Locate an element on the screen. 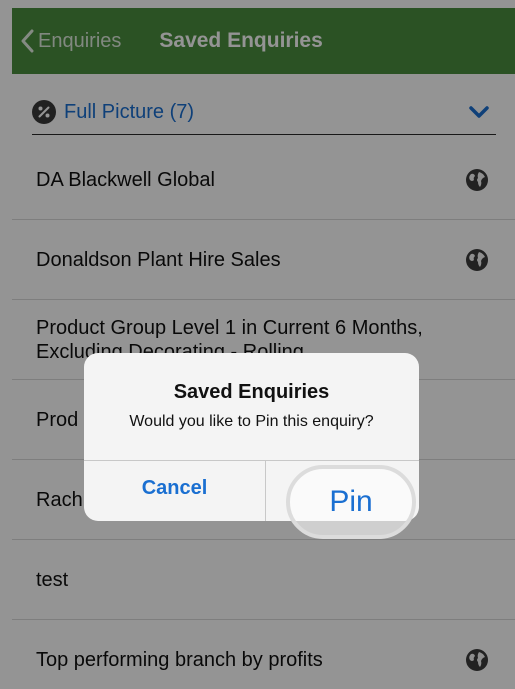 The image size is (515, 689). cancel-button: Cancel is located at coordinates (174, 490).